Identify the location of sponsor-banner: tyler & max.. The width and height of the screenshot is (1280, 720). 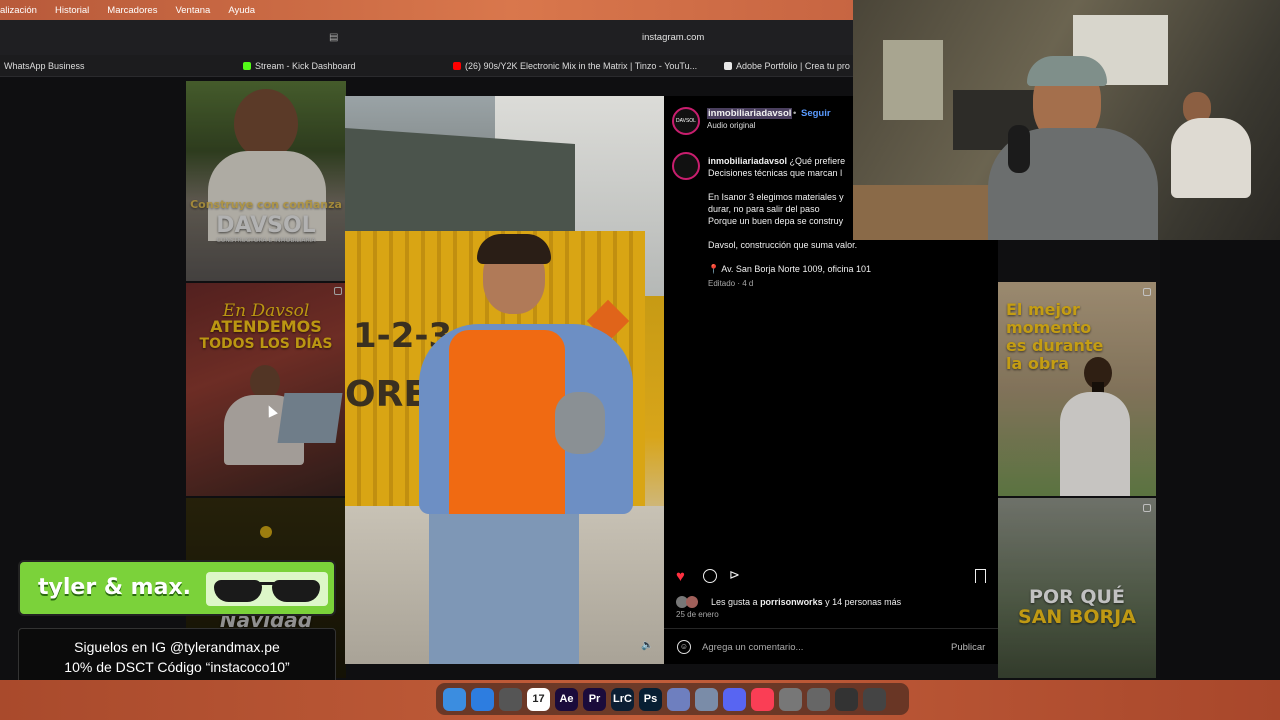
(177, 588).